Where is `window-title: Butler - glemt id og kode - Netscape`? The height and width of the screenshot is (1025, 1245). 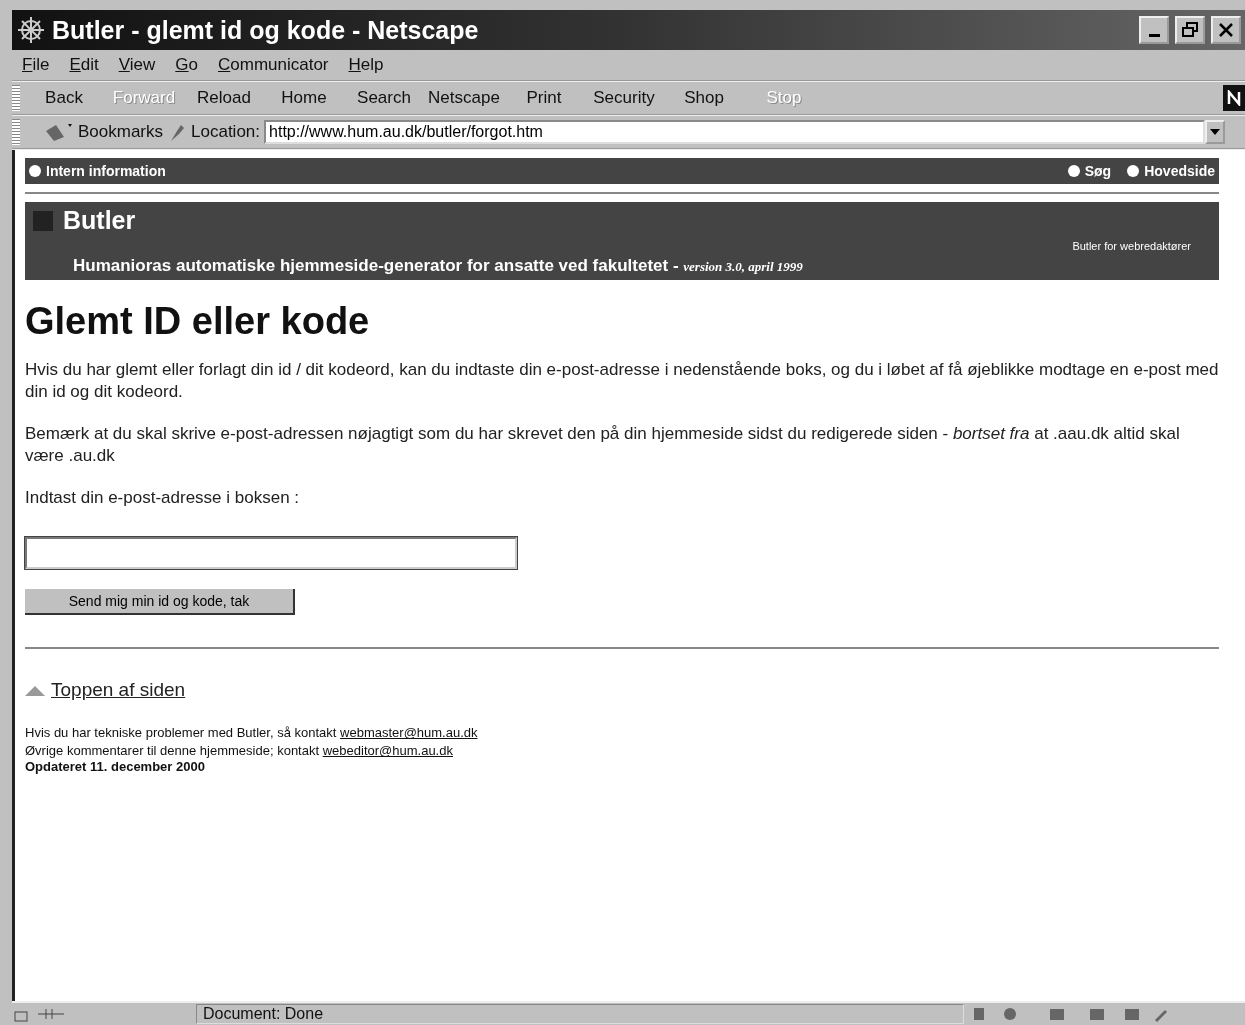 window-title: Butler - glemt id og kode - Netscape is located at coordinates (266, 30).